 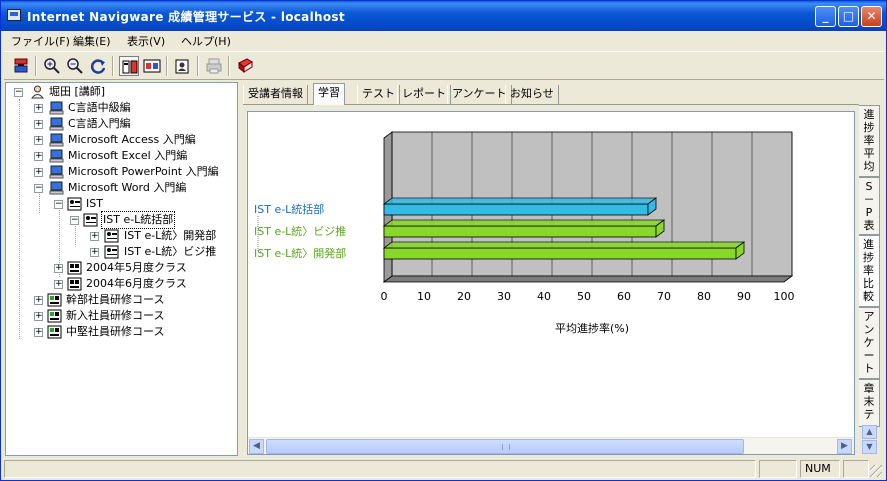 What do you see at coordinates (544, 296) in the screenshot?
I see `tick-label: 40` at bounding box center [544, 296].